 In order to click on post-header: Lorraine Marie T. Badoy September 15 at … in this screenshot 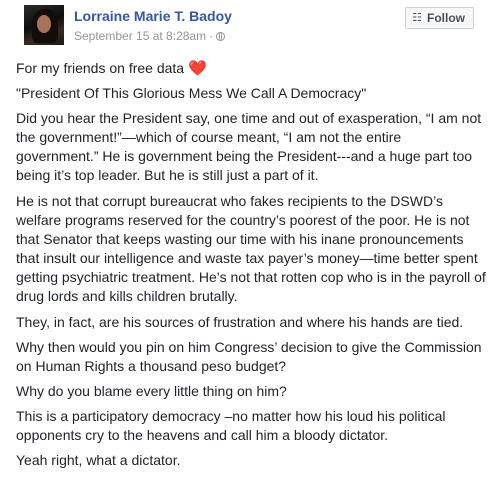, I will do `click(249, 26)`.